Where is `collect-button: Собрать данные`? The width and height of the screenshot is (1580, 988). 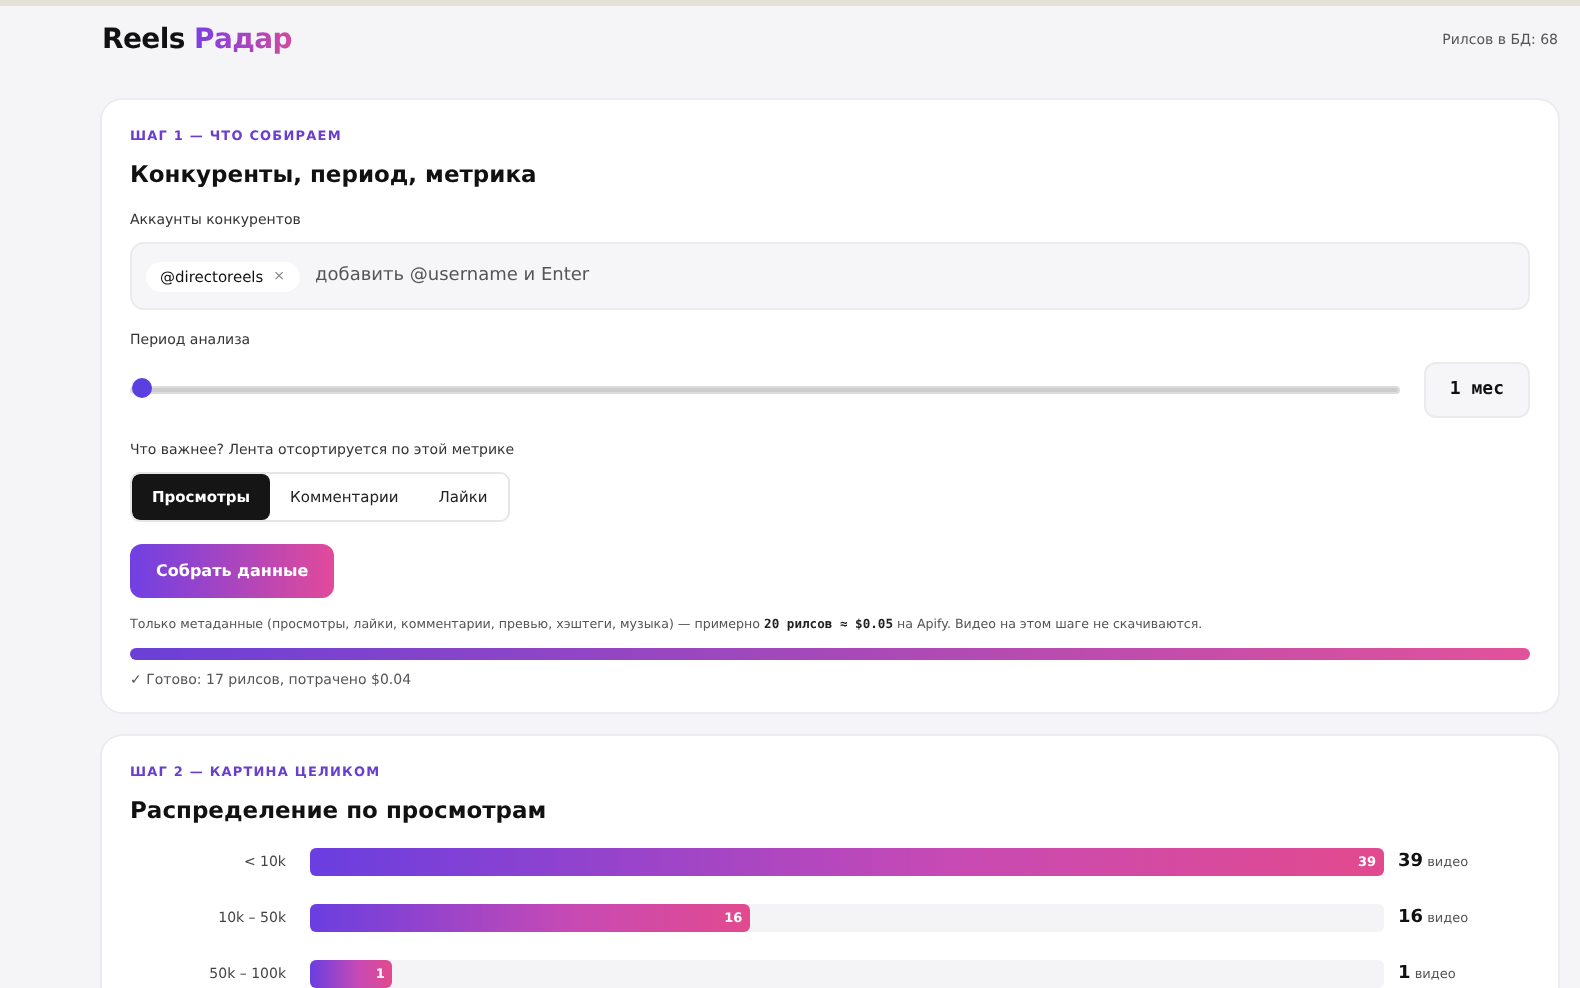
collect-button: Собрать данные is located at coordinates (232, 571).